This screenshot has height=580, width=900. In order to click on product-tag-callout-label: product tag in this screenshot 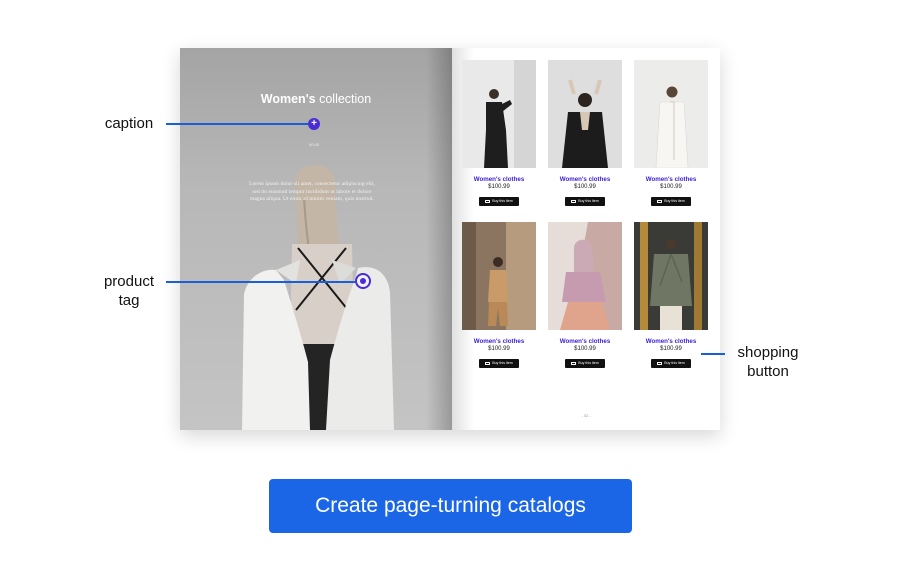, I will do `click(129, 291)`.